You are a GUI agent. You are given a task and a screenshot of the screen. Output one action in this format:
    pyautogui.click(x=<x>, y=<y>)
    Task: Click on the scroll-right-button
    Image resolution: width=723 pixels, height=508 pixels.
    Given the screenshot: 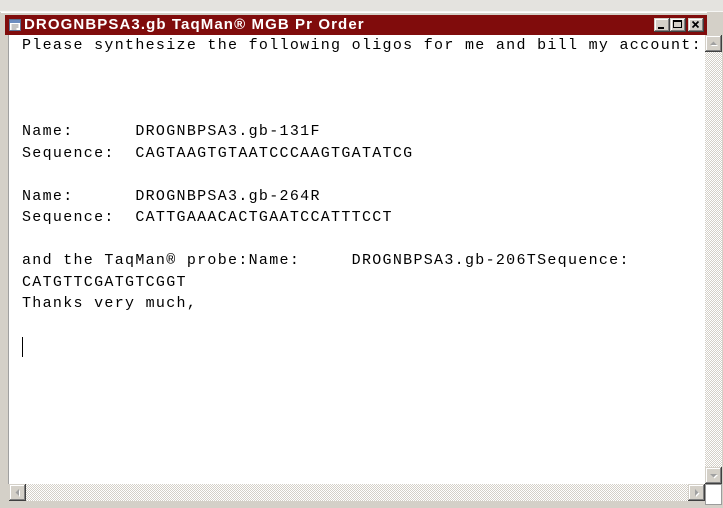 What is the action you would take?
    pyautogui.click(x=696, y=492)
    